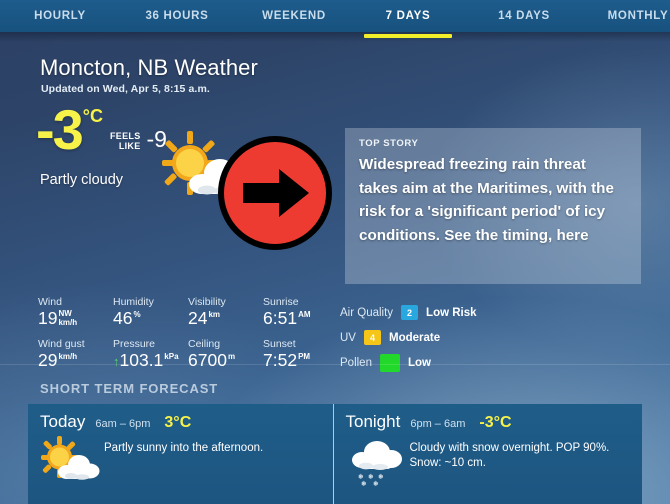 The height and width of the screenshot is (504, 670). Describe the element at coordinates (150, 318) in the screenshot. I see `metric-humidity-value: 46%` at that location.